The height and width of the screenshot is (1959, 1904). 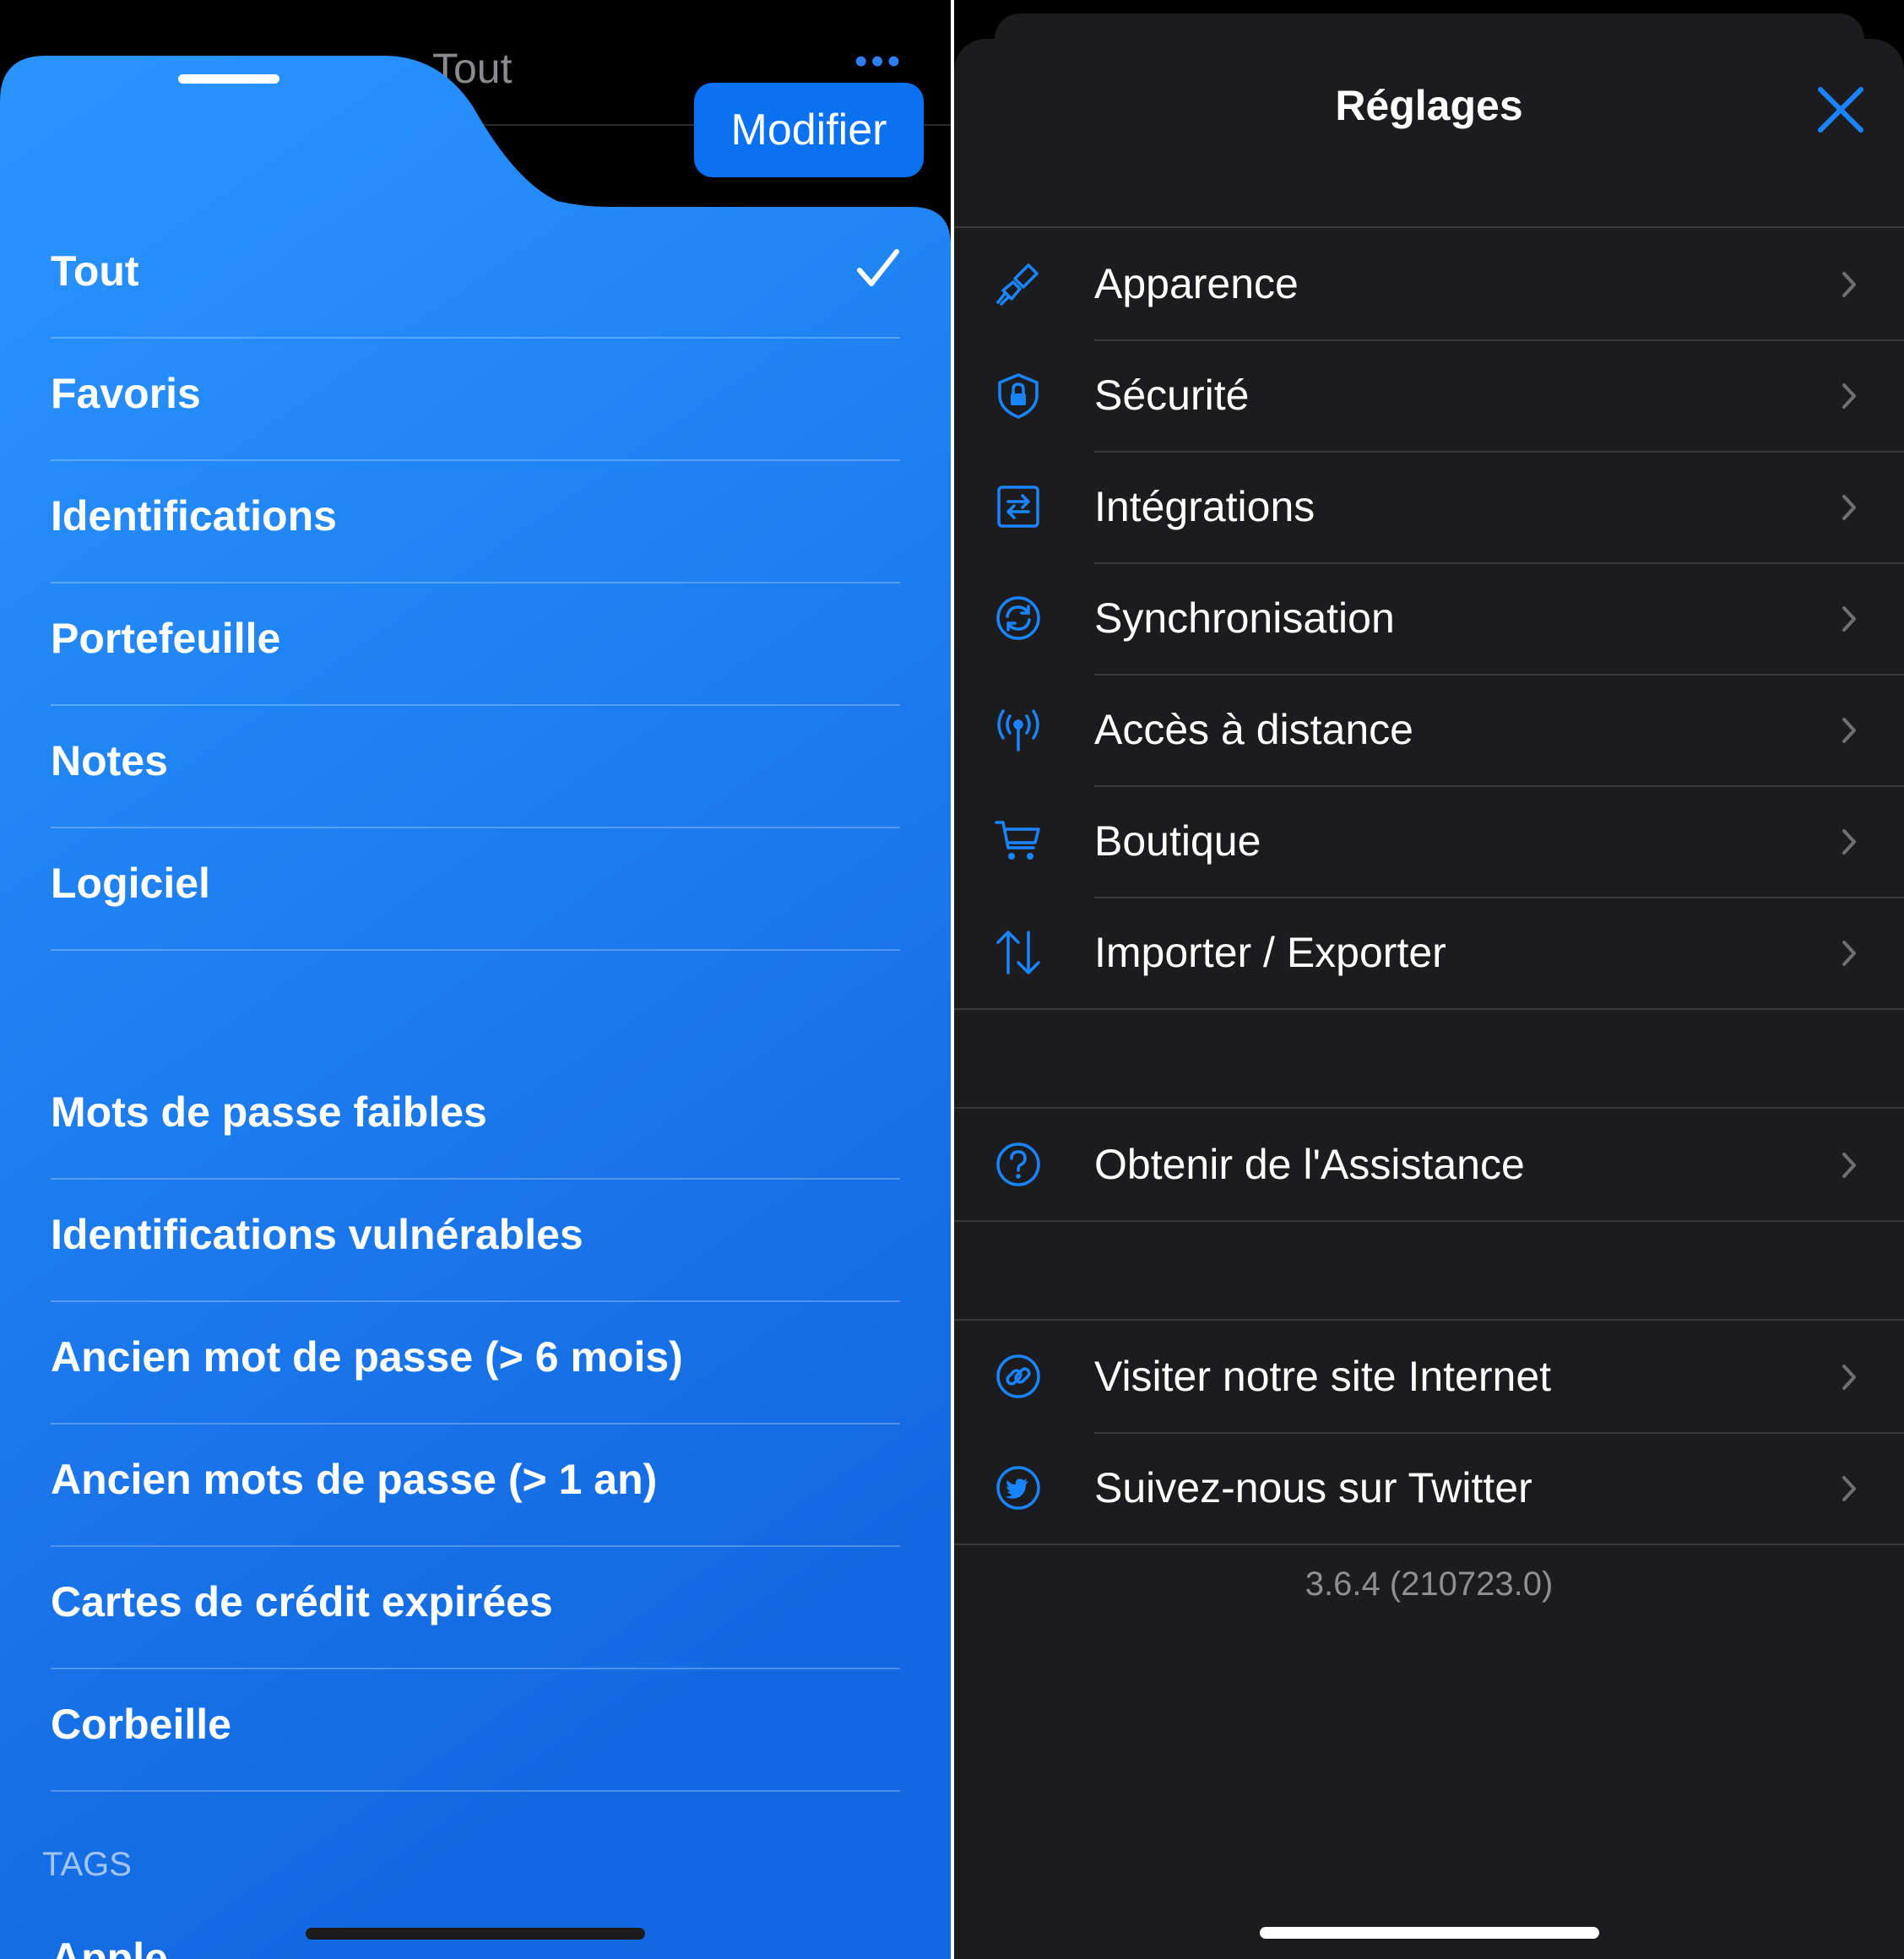 What do you see at coordinates (1253, 729) in the screenshot?
I see `settings-row-label: Accès à distance` at bounding box center [1253, 729].